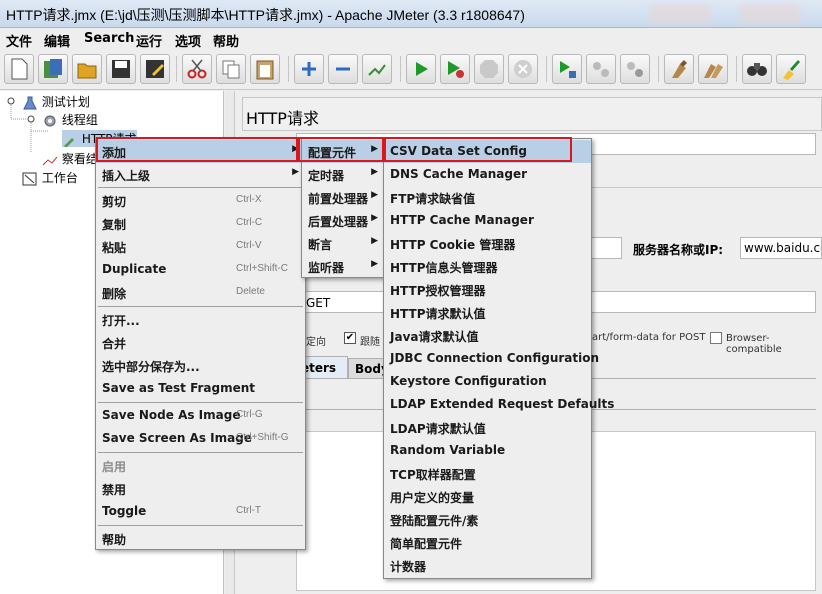 This screenshot has height=594, width=822. I want to click on menu-item-enable: 启用, so click(114, 467).